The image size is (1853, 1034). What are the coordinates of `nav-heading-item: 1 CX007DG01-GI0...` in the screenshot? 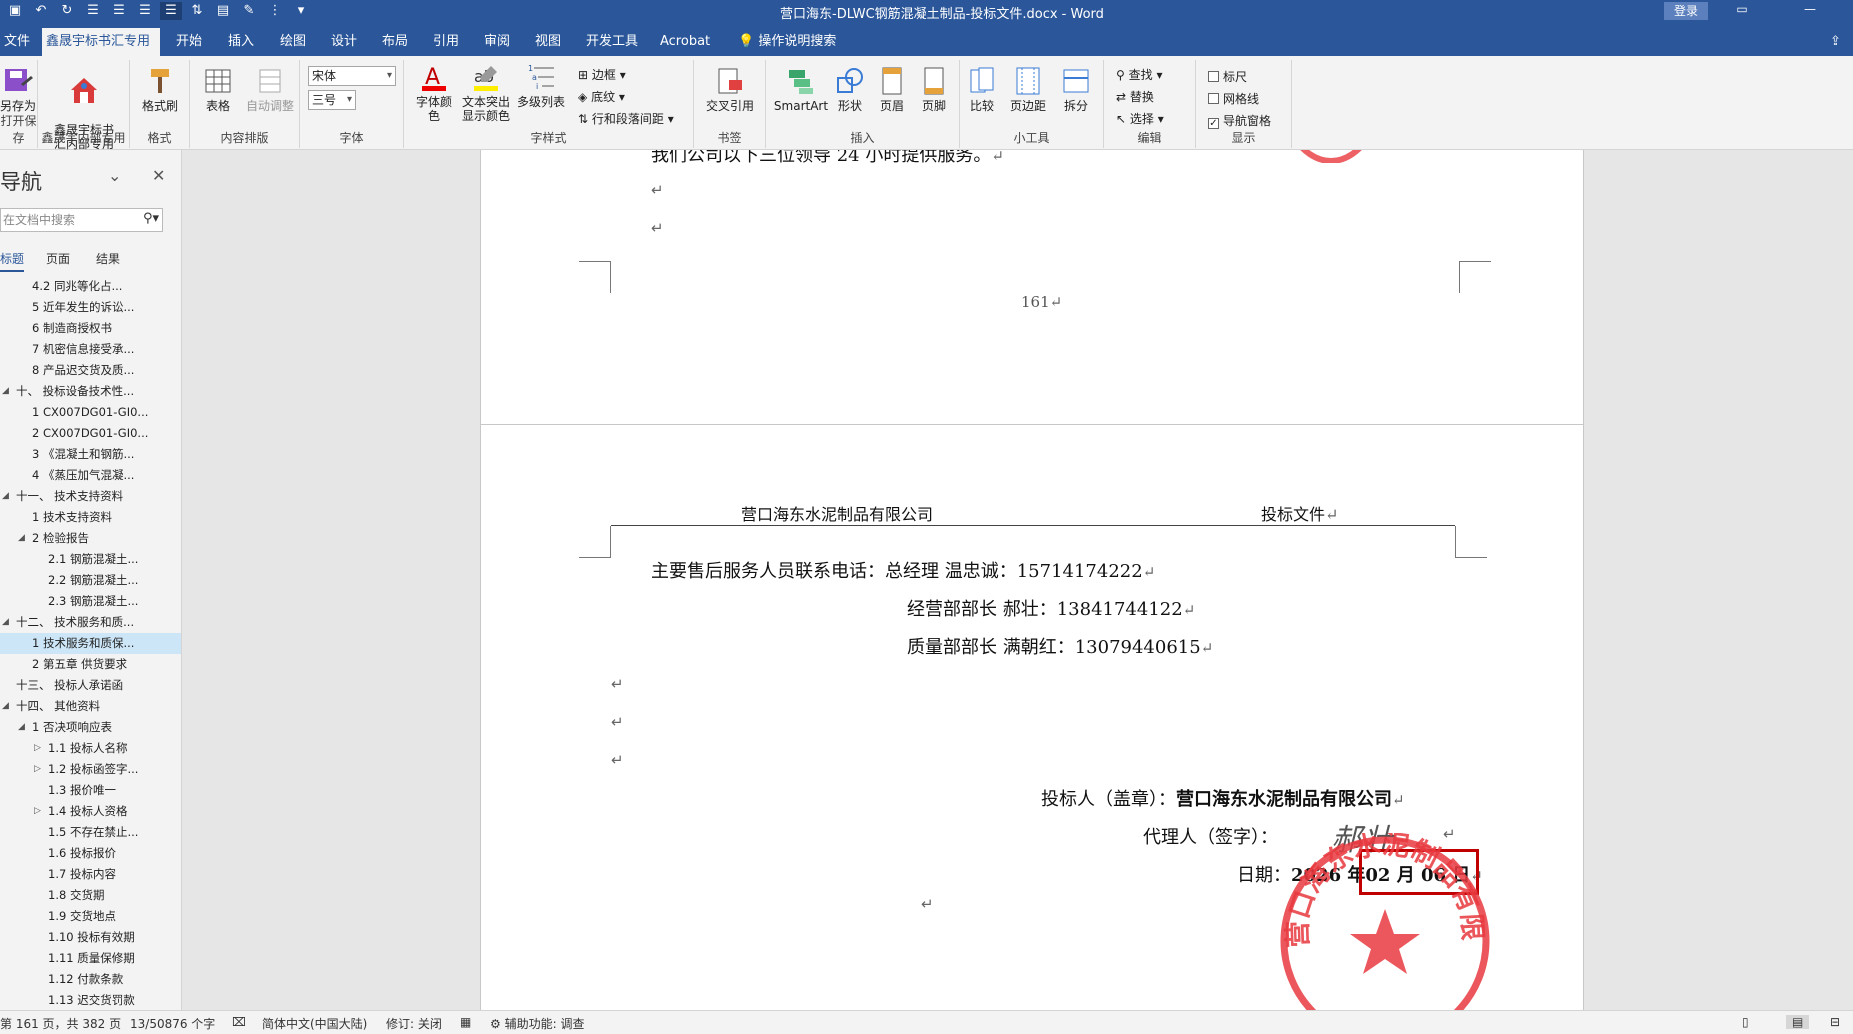 It's located at (90, 412).